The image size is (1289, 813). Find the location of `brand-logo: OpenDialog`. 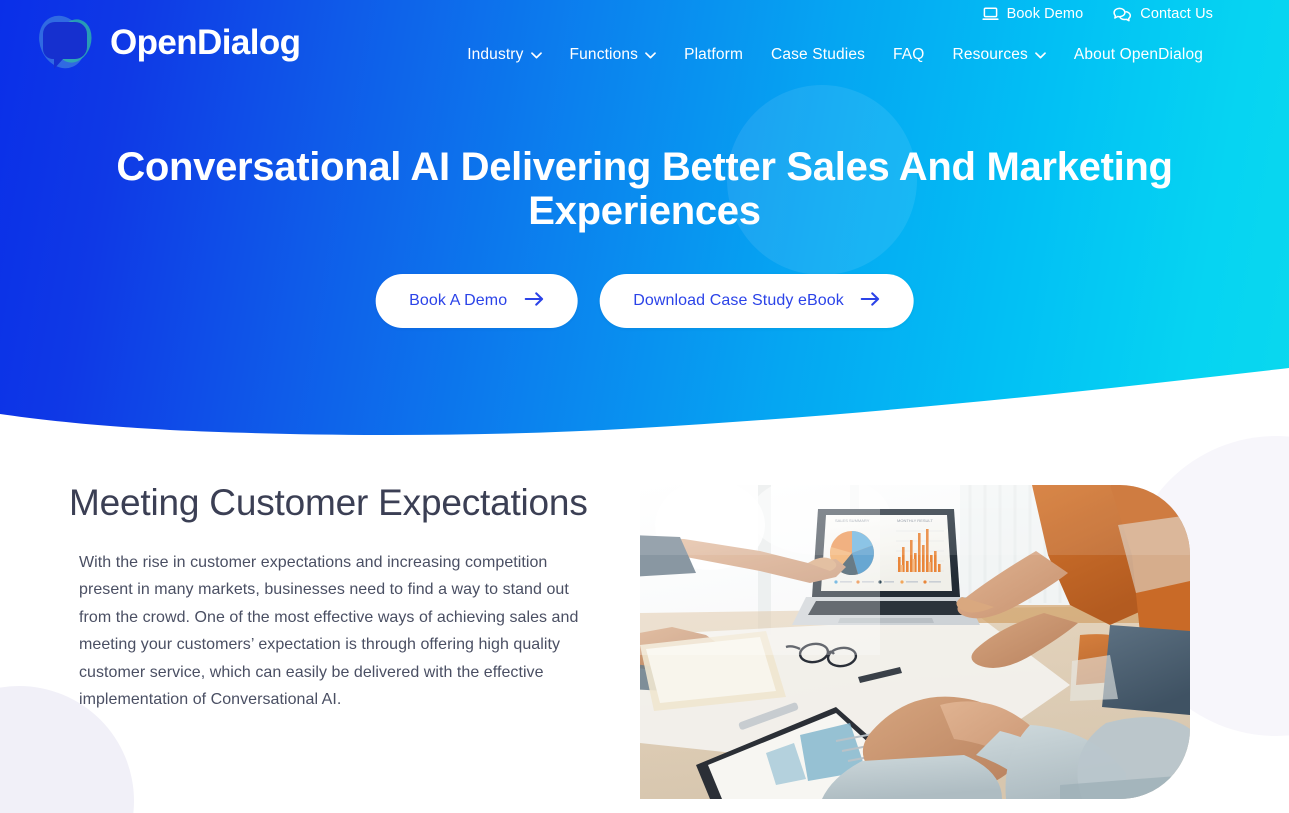

brand-logo: OpenDialog is located at coordinates (168, 42).